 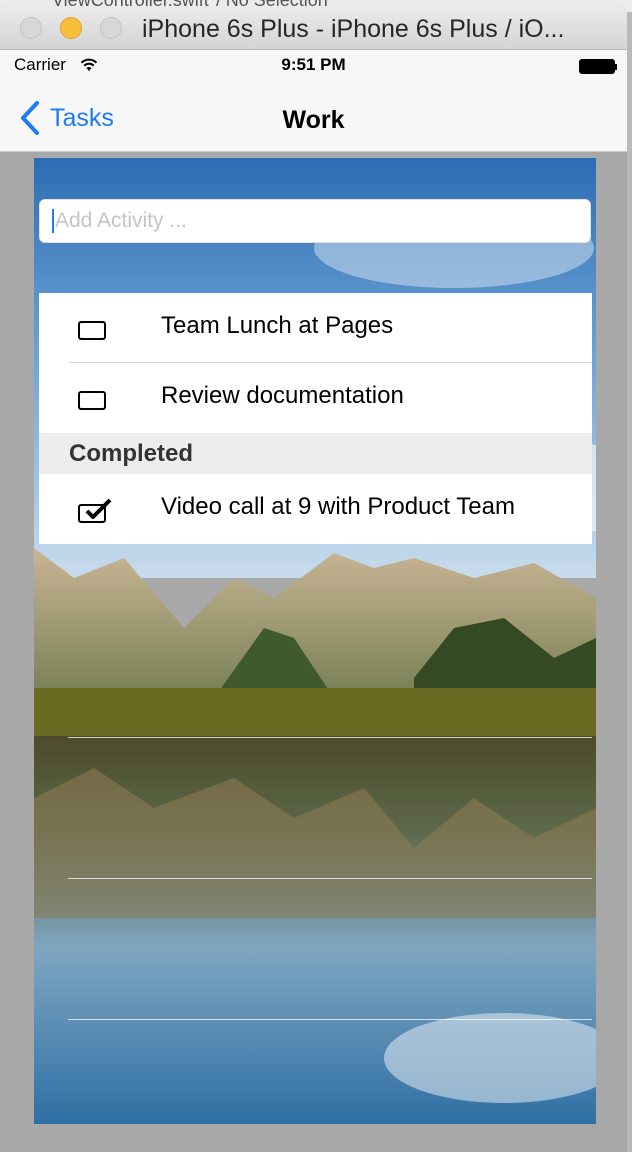 I want to click on text-caret, so click(x=53, y=221).